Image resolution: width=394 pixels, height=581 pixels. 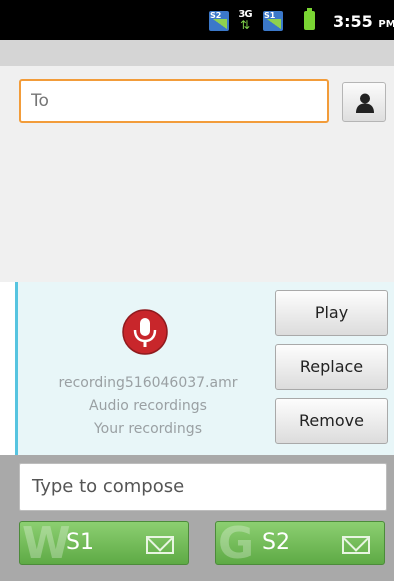 What do you see at coordinates (104, 543) in the screenshot?
I see `send-sim1-button: W S1` at bounding box center [104, 543].